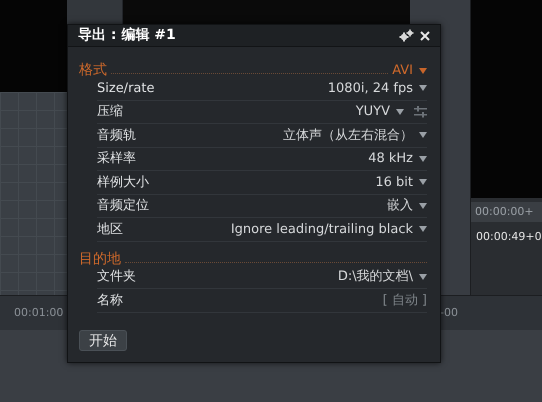 This screenshot has height=402, width=542. Describe the element at coordinates (382, 276) in the screenshot. I see `dropdown: D:\我的文档\` at that location.